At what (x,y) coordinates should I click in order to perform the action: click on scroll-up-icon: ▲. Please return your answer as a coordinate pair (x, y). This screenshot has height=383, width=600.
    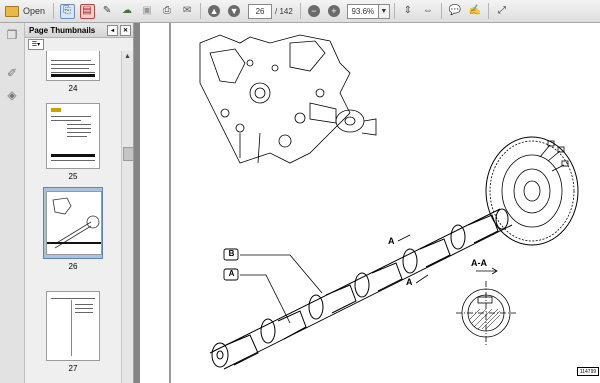
    Looking at the image, I should click on (127, 56).